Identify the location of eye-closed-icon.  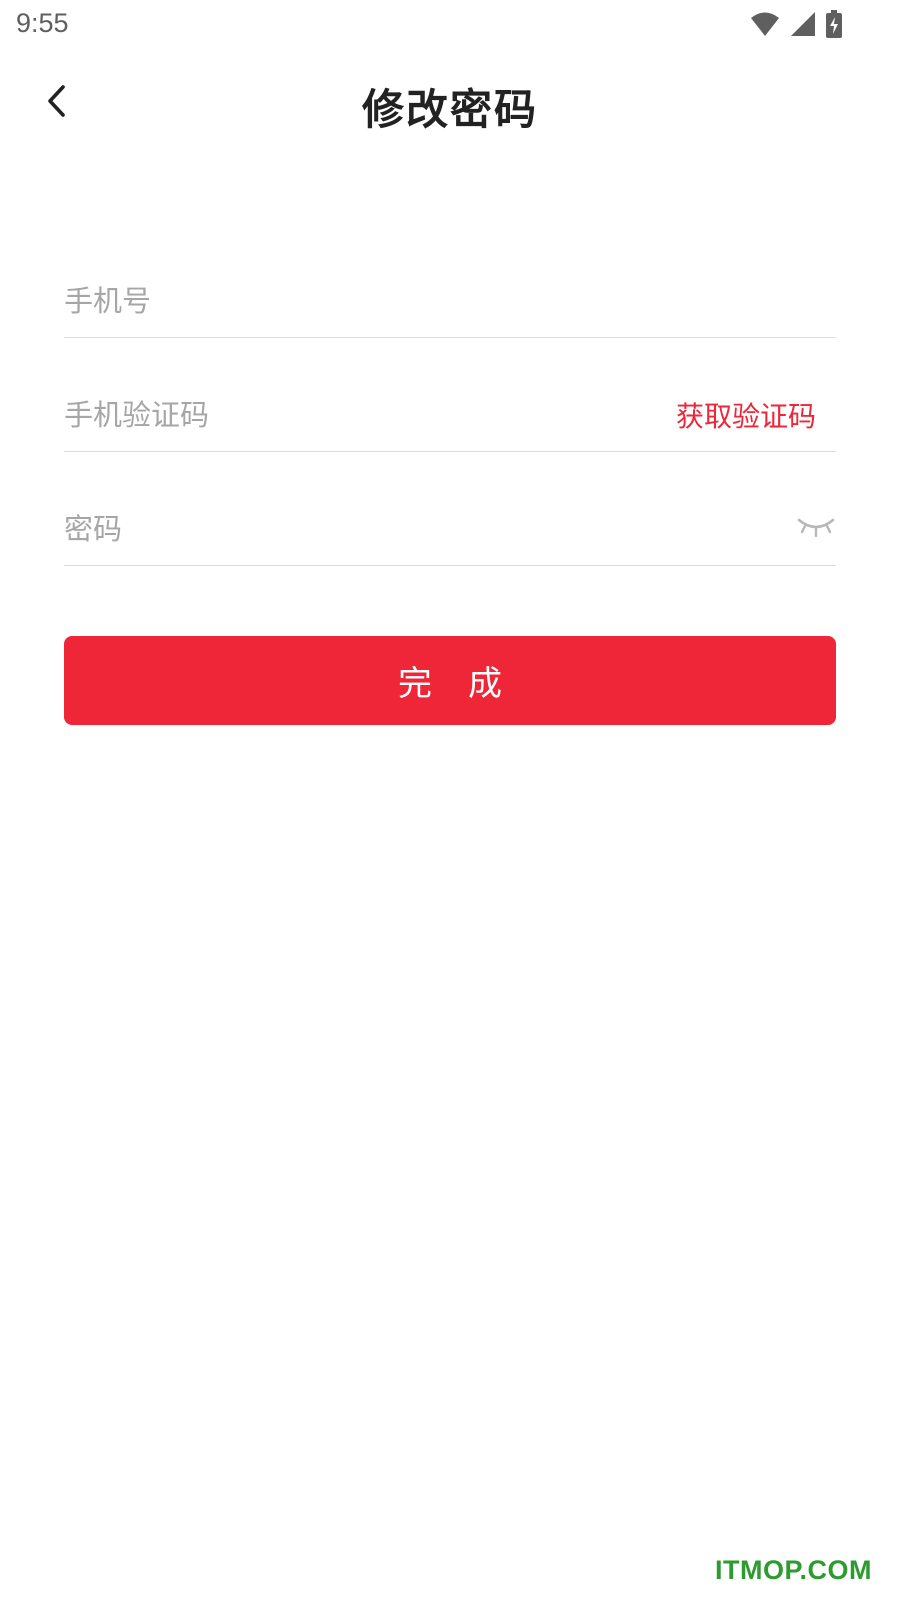
(816, 529).